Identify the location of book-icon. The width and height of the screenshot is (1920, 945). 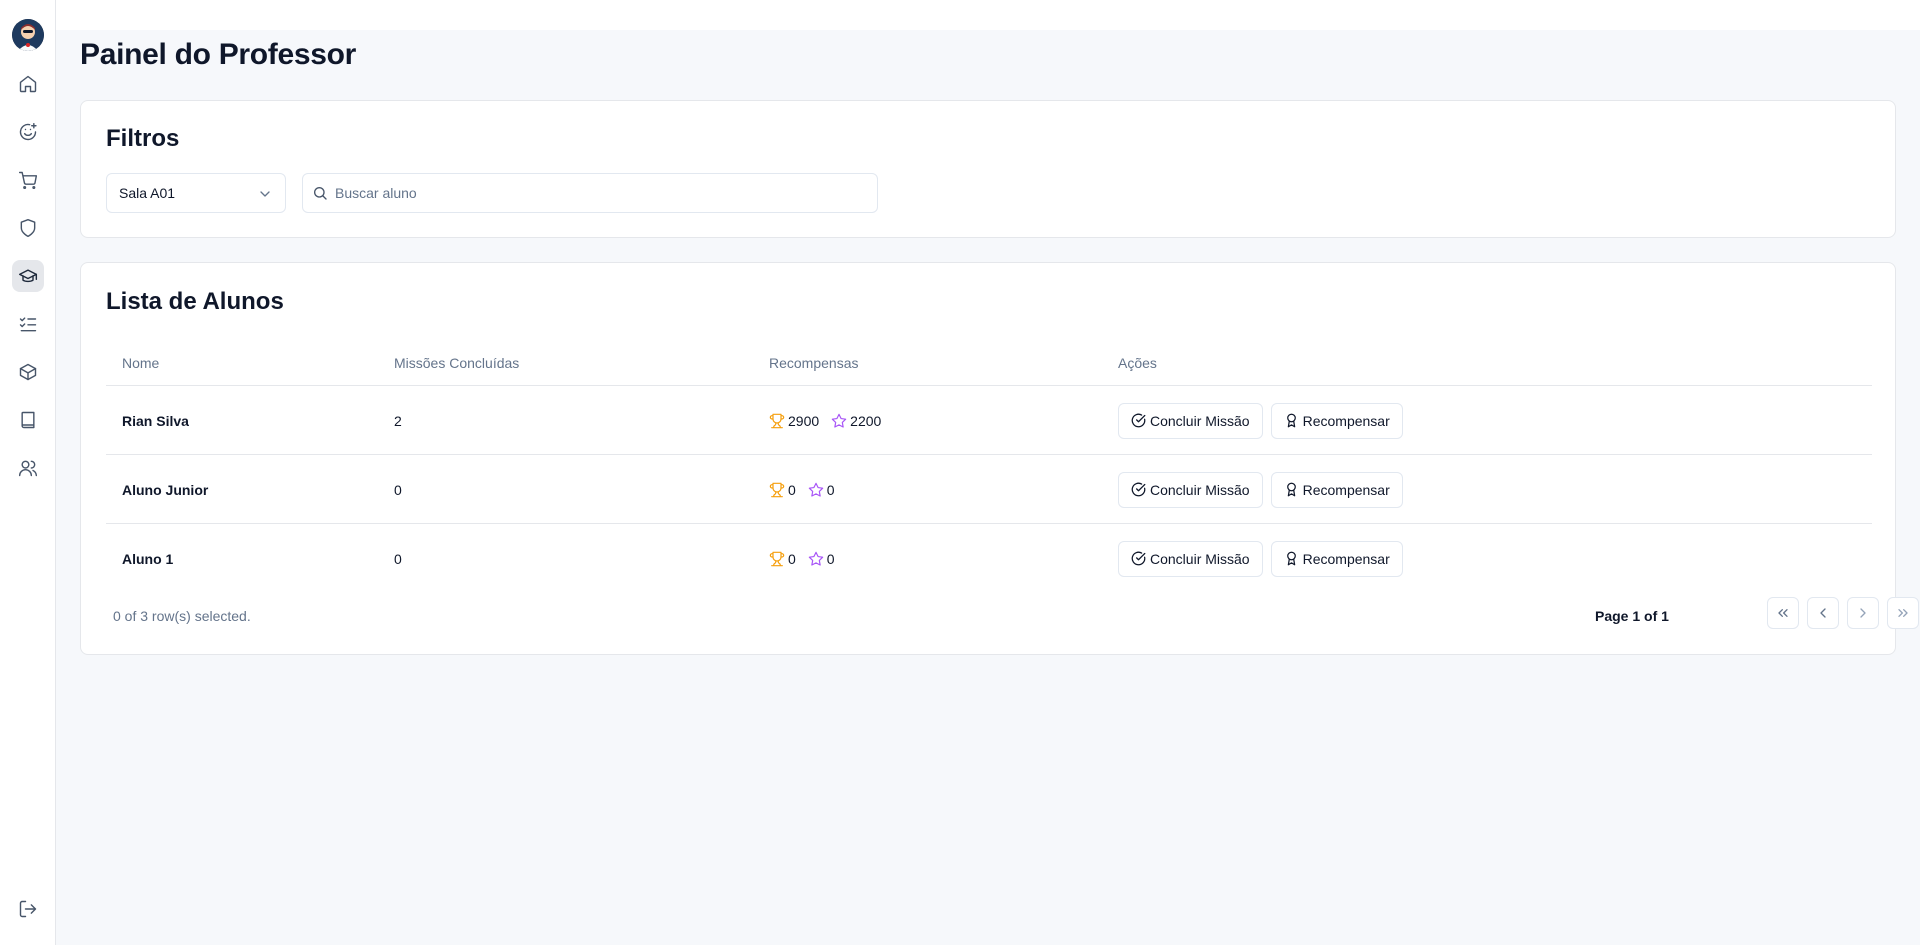
(28, 420).